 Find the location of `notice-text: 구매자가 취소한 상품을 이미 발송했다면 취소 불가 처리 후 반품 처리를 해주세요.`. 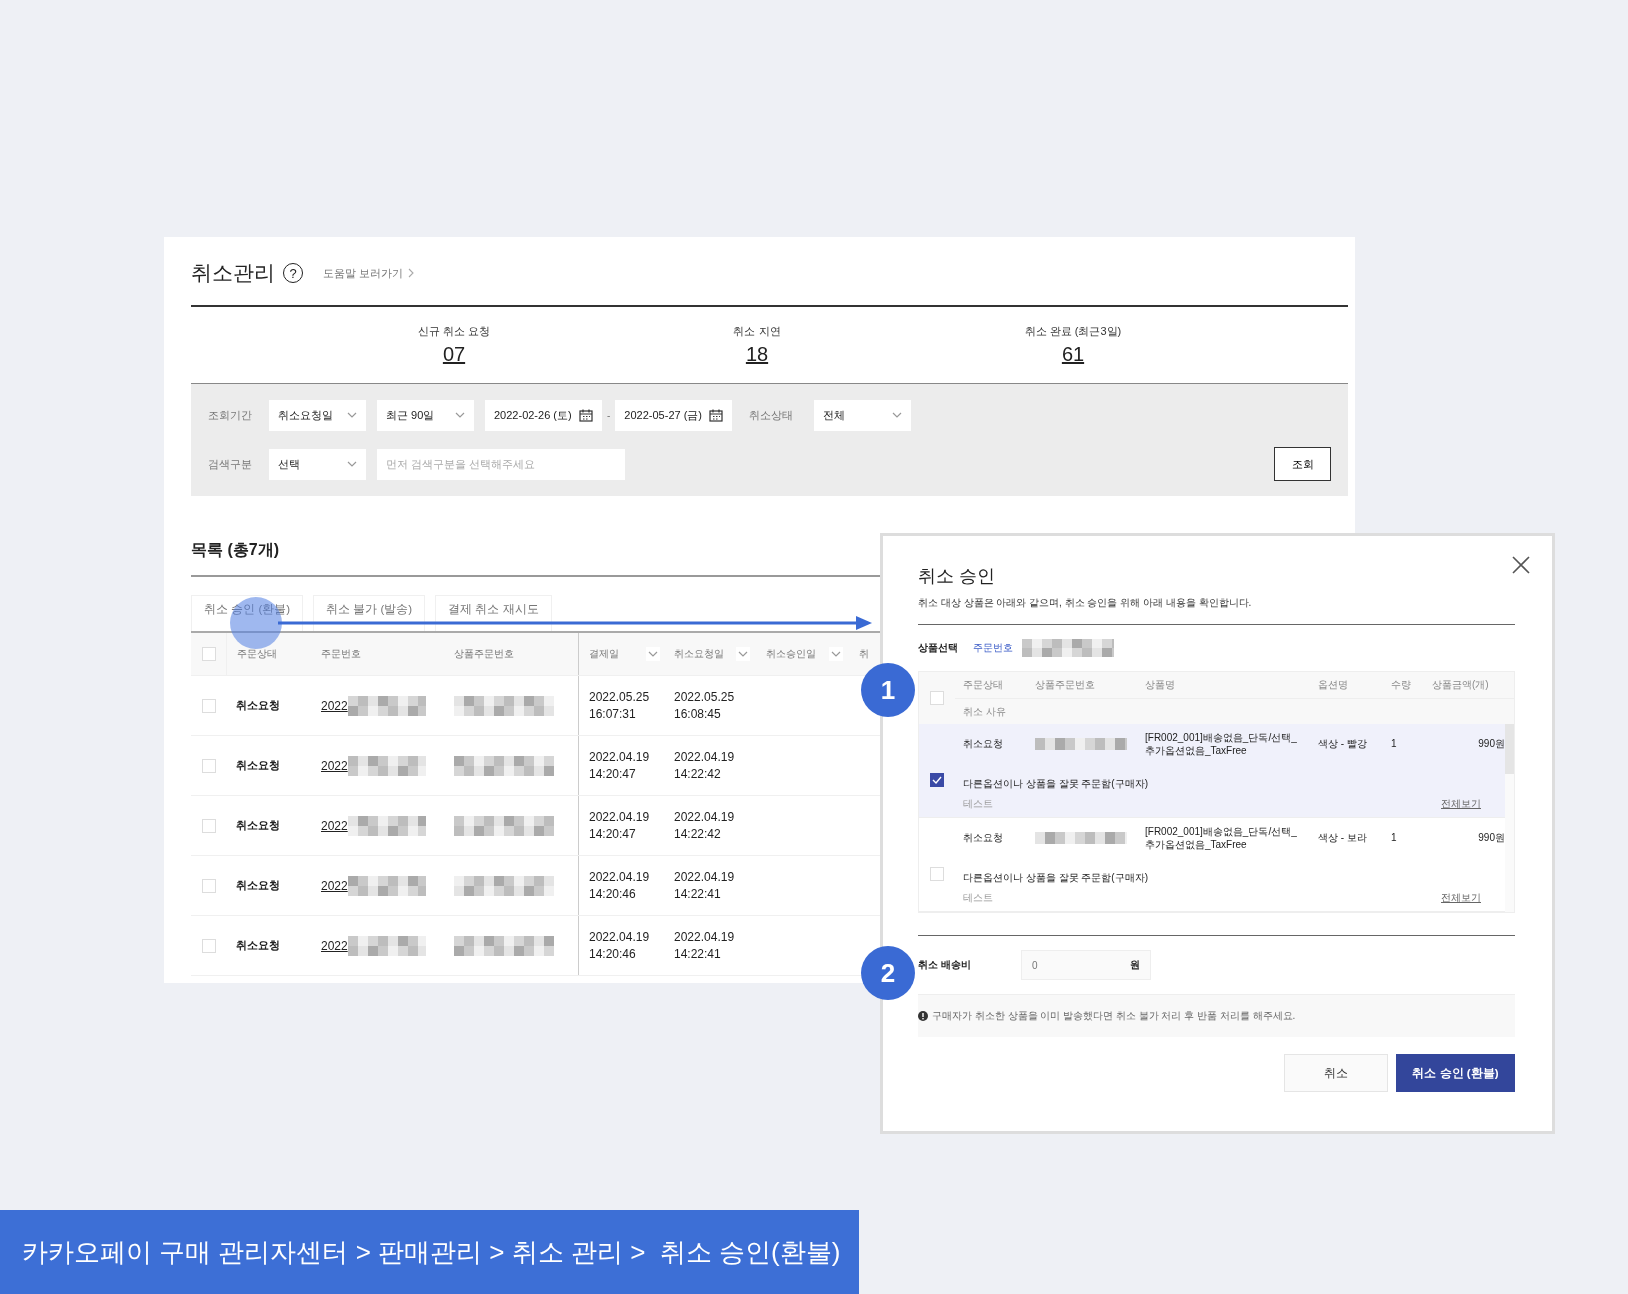

notice-text: 구매자가 취소한 상품을 이미 발송했다면 취소 불가 처리 후 반품 처리를 해주세요. is located at coordinates (1114, 1016).